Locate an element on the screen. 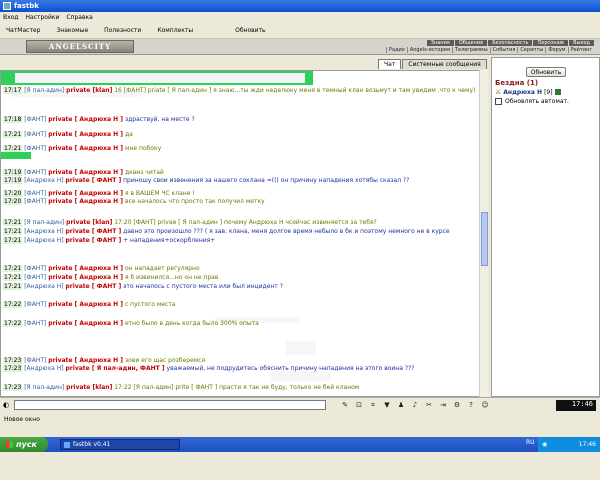 The height and width of the screenshot is (480, 600). chat-input is located at coordinates (170, 405).